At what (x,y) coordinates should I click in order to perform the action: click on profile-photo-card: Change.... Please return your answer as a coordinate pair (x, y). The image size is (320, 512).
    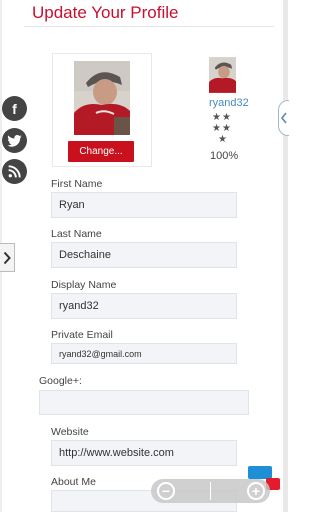
    Looking at the image, I should click on (102, 110).